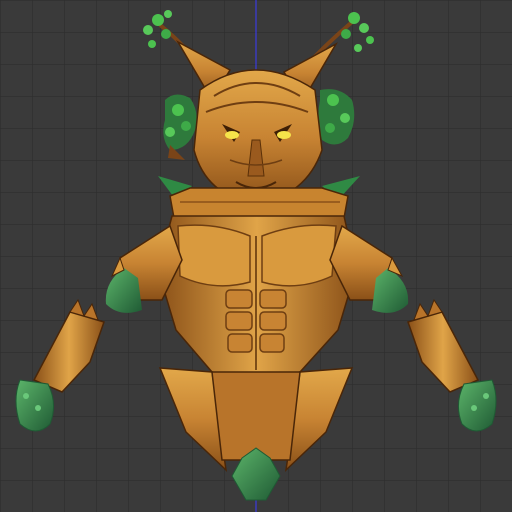 The height and width of the screenshot is (512, 512). Describe the element at coordinates (336, 117) in the screenshot. I see `foliage-right` at that location.